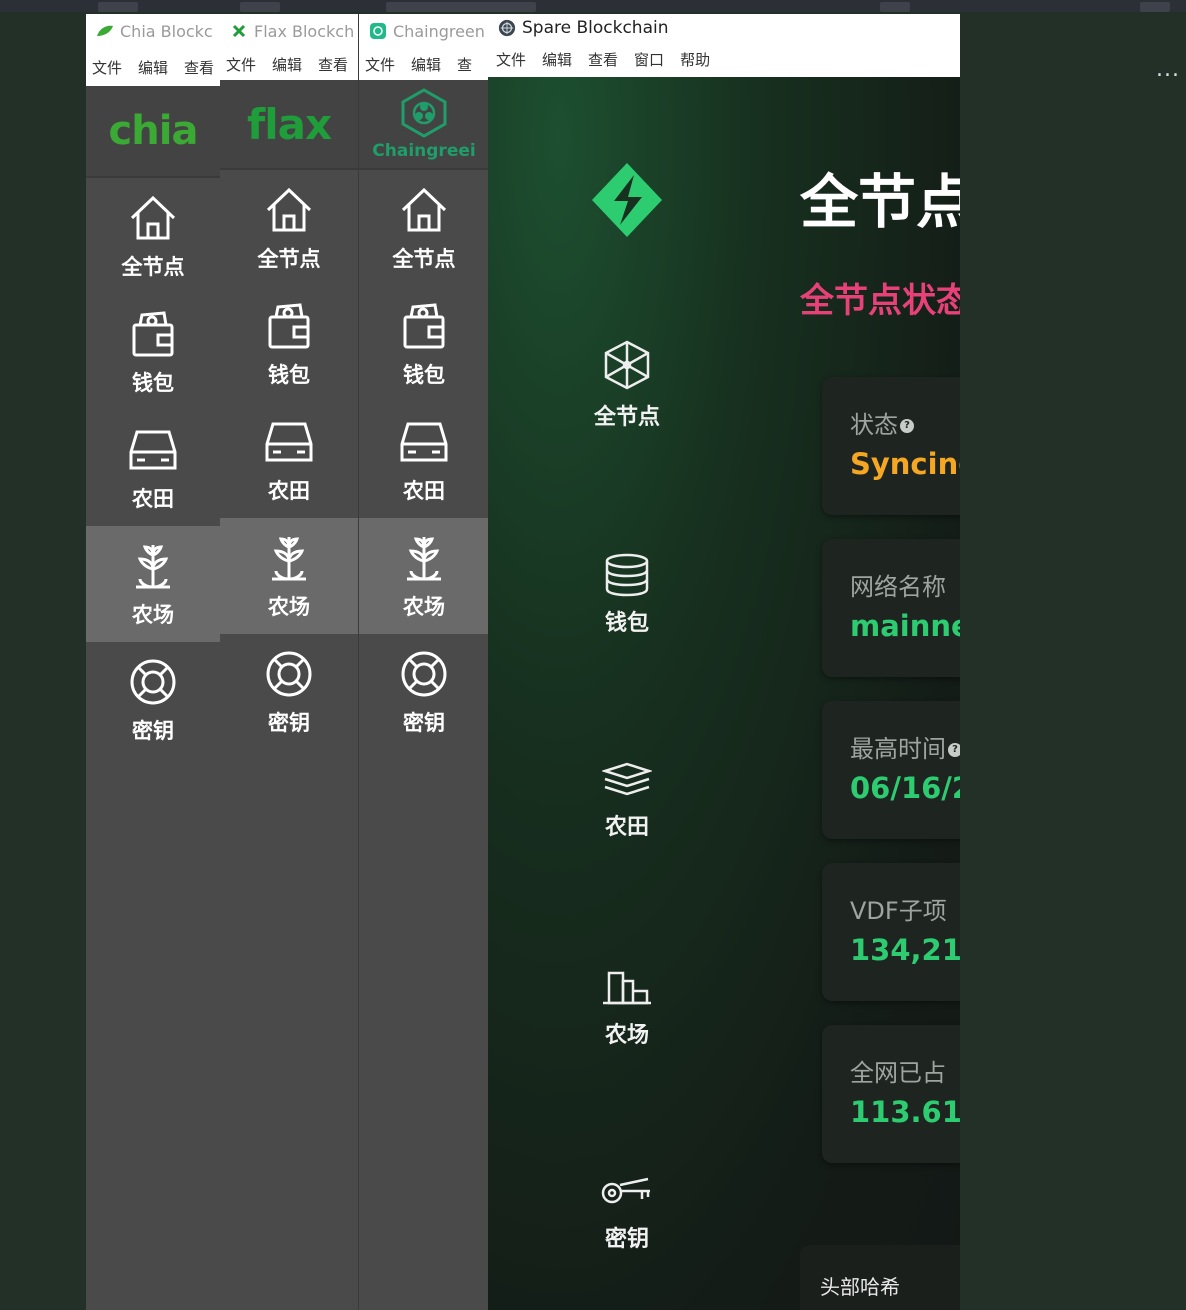 This screenshot has width=1186, height=1310. Describe the element at coordinates (649, 59) in the screenshot. I see `menu-window: 窗口` at that location.